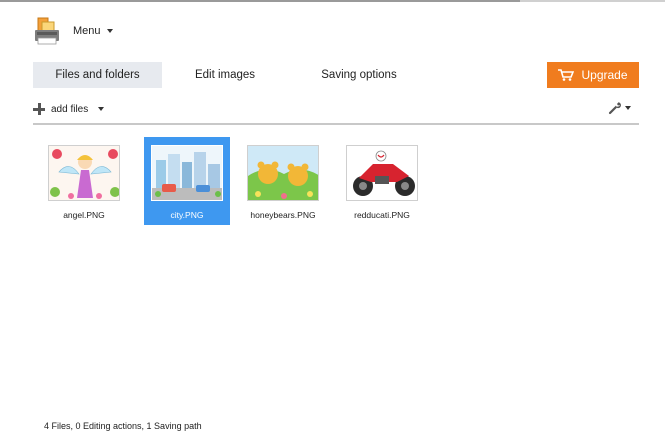 The image size is (665, 445). Describe the element at coordinates (382, 215) in the screenshot. I see `file-name: redducati.PNG` at that location.